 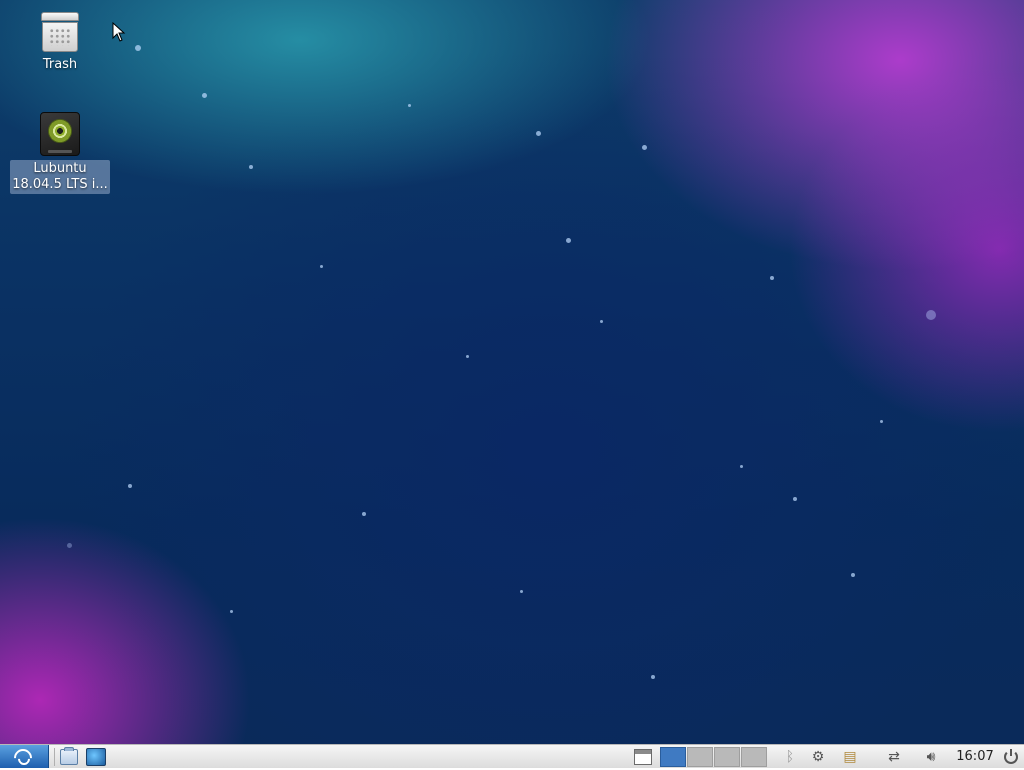 I want to click on power-icon, so click(x=1011, y=756).